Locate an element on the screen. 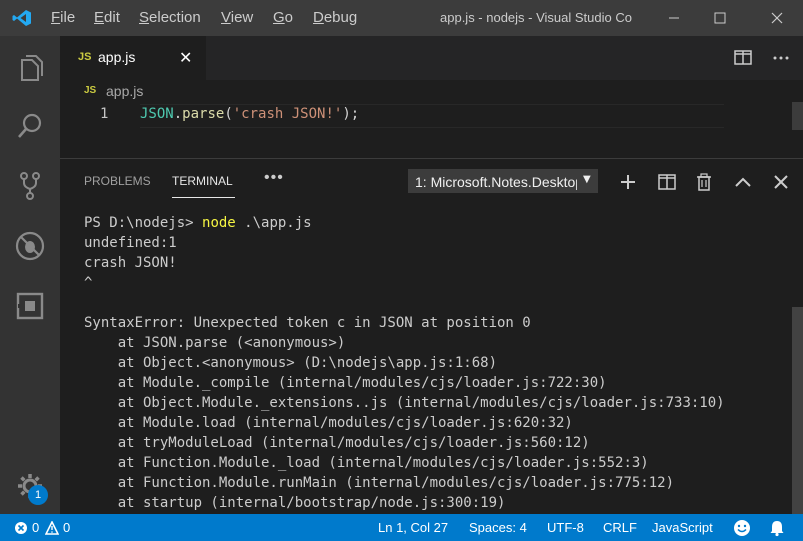 The width and height of the screenshot is (803, 541). window-title: app.js - nodejs - Visual Studio Code is located at coordinates (536, 17).